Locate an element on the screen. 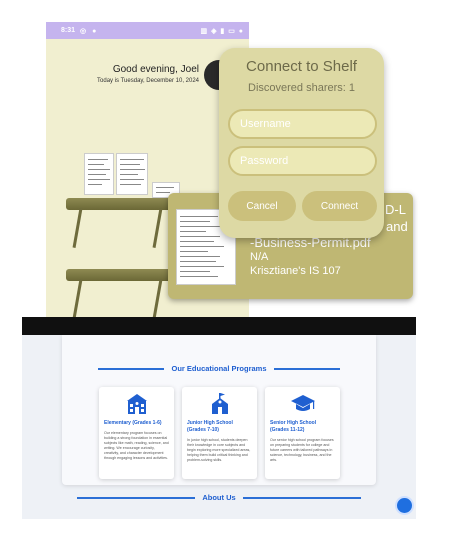  programs-heading-text: Our Educational Programs is located at coordinates (219, 368).